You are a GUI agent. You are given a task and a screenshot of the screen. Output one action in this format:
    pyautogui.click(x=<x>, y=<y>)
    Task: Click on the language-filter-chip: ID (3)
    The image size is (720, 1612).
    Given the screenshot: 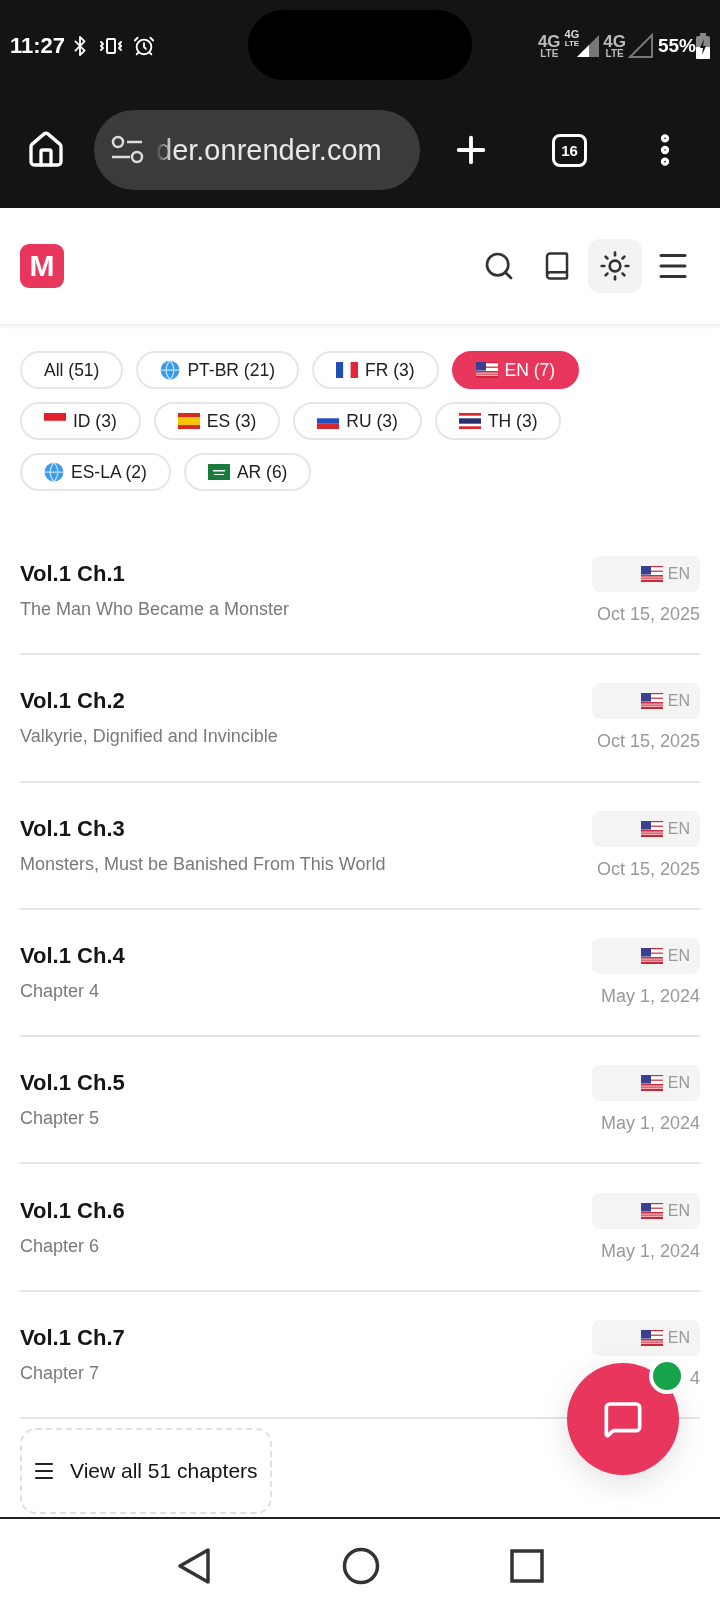 What is the action you would take?
    pyautogui.click(x=80, y=421)
    